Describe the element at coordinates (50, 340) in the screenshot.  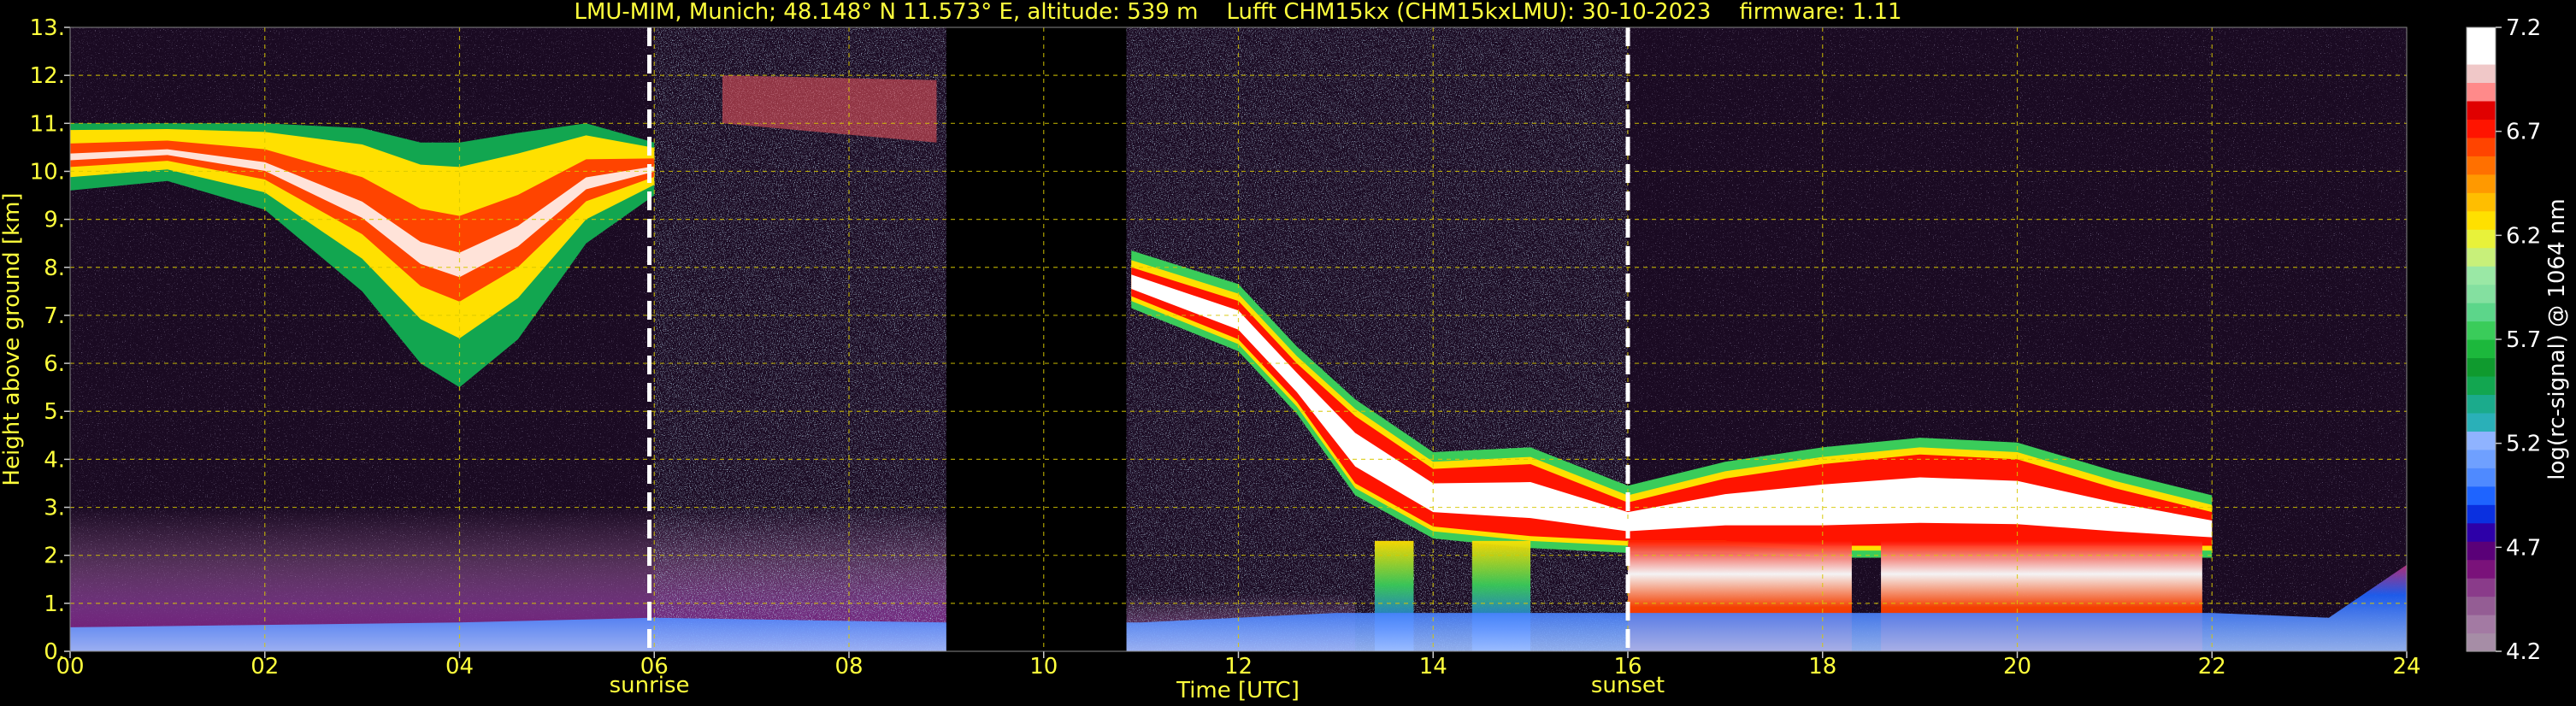
I see `y-axis-ticks: 0. 1. 2. 3. 4. 5. 6. 7. 8. 9. 10. 11. 12. 13.` at that location.